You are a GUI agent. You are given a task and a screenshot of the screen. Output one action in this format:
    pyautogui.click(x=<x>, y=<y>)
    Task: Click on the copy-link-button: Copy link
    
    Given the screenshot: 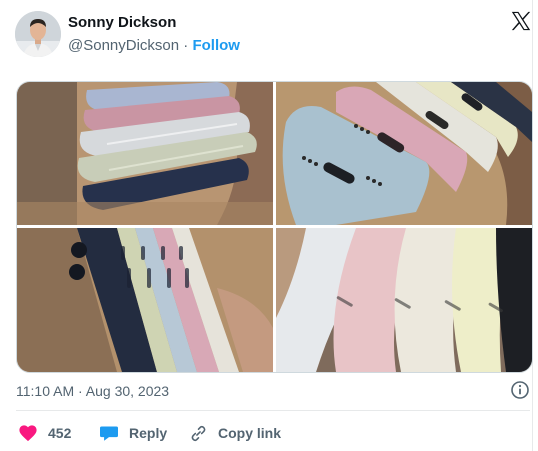 What is the action you would take?
    pyautogui.click(x=235, y=433)
    